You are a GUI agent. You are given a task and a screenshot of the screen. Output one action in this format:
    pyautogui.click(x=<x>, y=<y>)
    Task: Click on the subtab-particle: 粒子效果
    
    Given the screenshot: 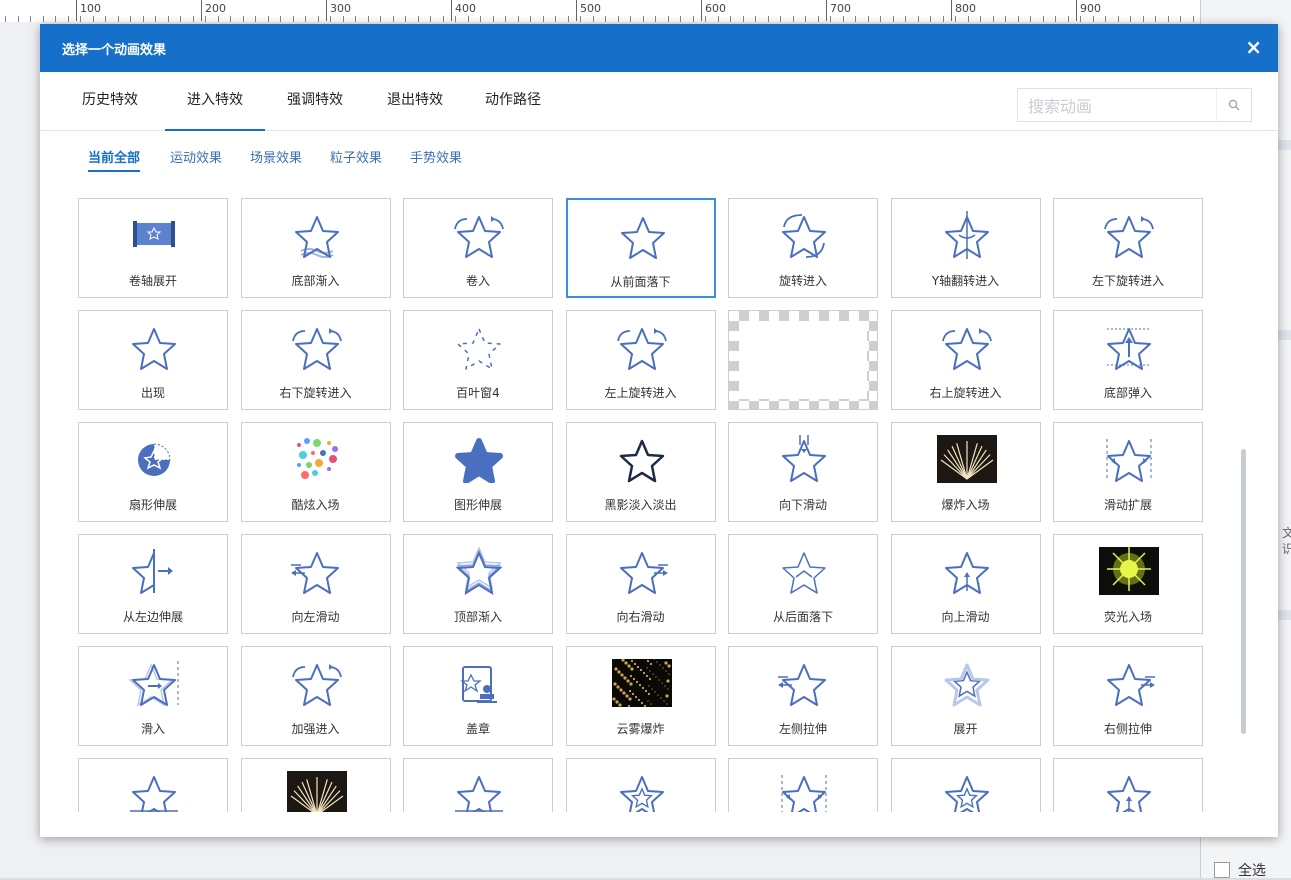 What is the action you would take?
    pyautogui.click(x=356, y=156)
    